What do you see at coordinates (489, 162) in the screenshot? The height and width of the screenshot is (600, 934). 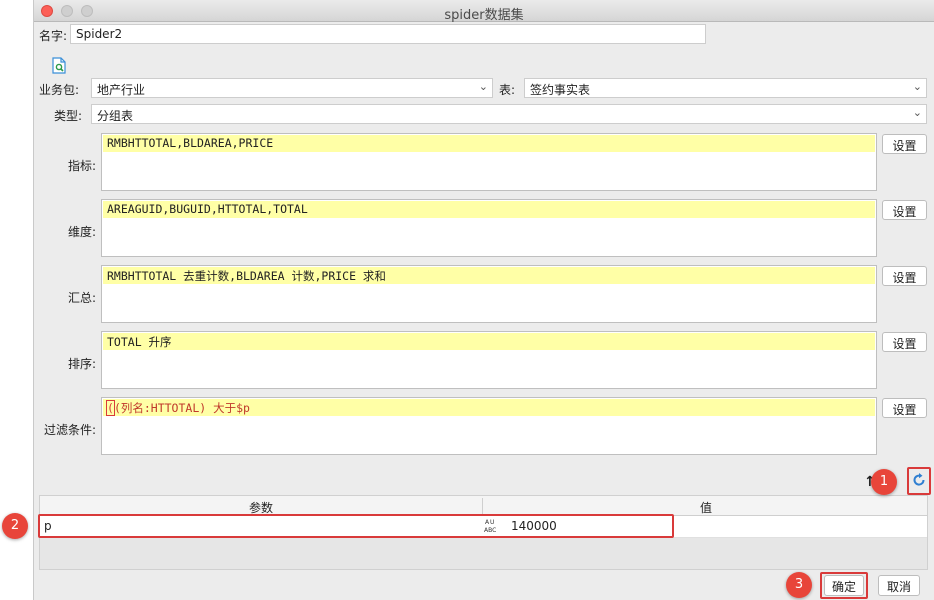 I see `metrics-field: RMBHTTOTAL,BLDAREA,PRICE` at bounding box center [489, 162].